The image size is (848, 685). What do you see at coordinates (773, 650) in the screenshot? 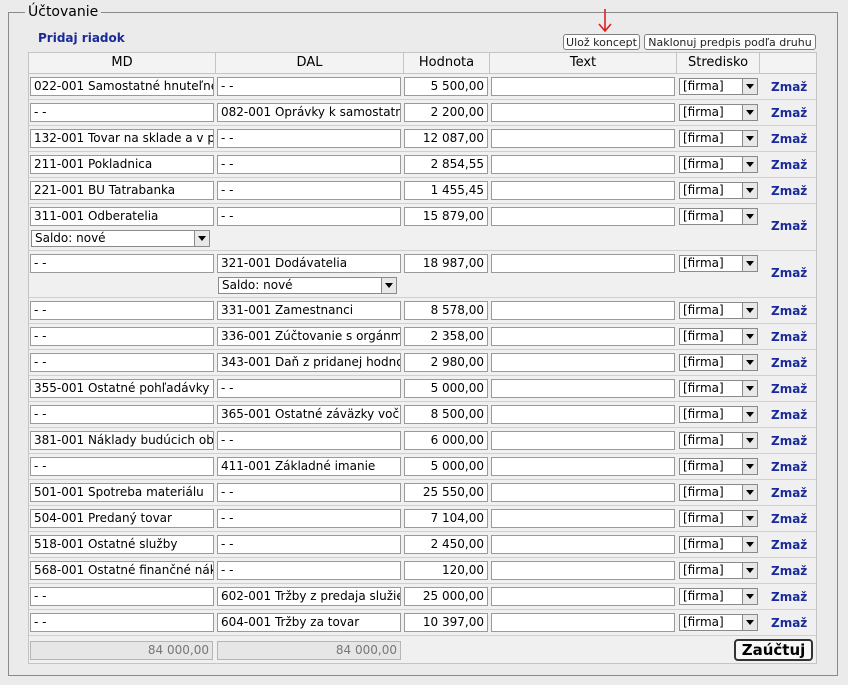
I see `post-entries-button: Zaúčtuj` at bounding box center [773, 650].